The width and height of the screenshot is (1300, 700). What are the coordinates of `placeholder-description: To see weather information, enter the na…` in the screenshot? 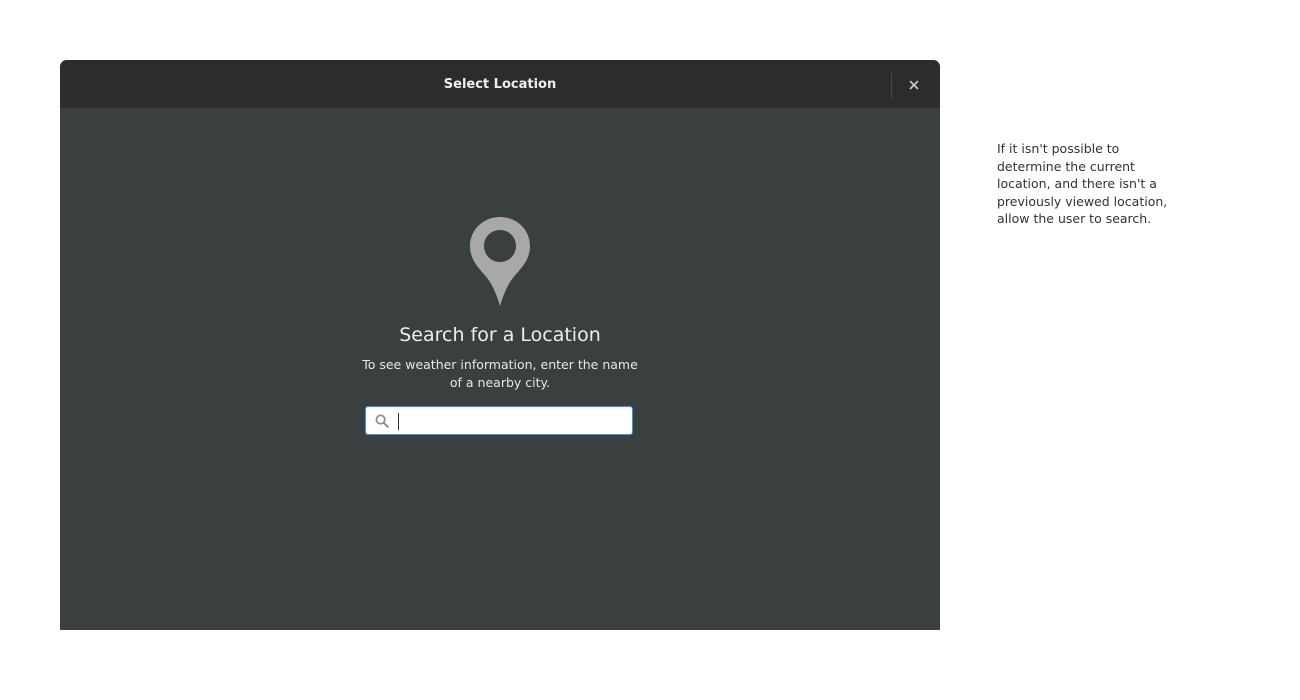 It's located at (500, 373).